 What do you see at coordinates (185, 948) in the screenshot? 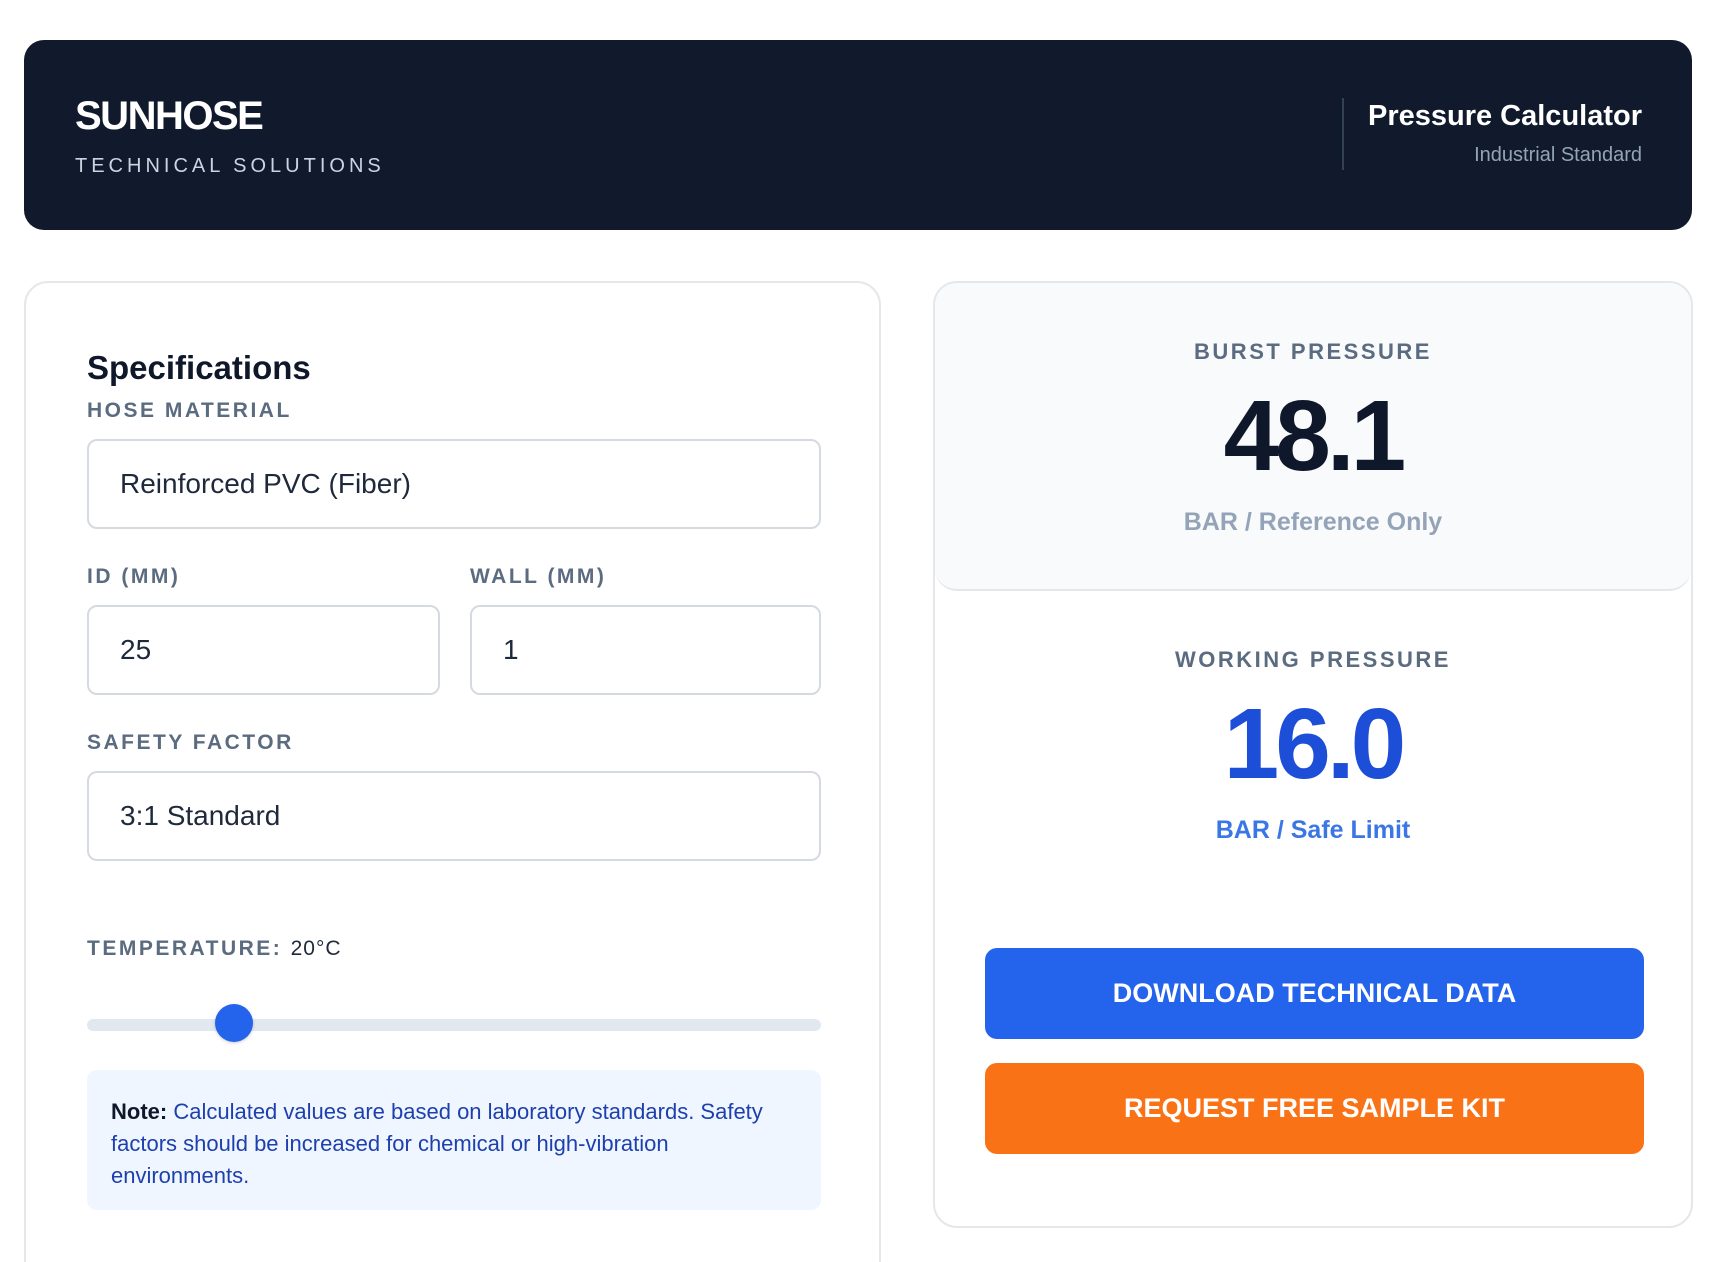
I see `temperature-label-text: TEMPERATURE:` at bounding box center [185, 948].